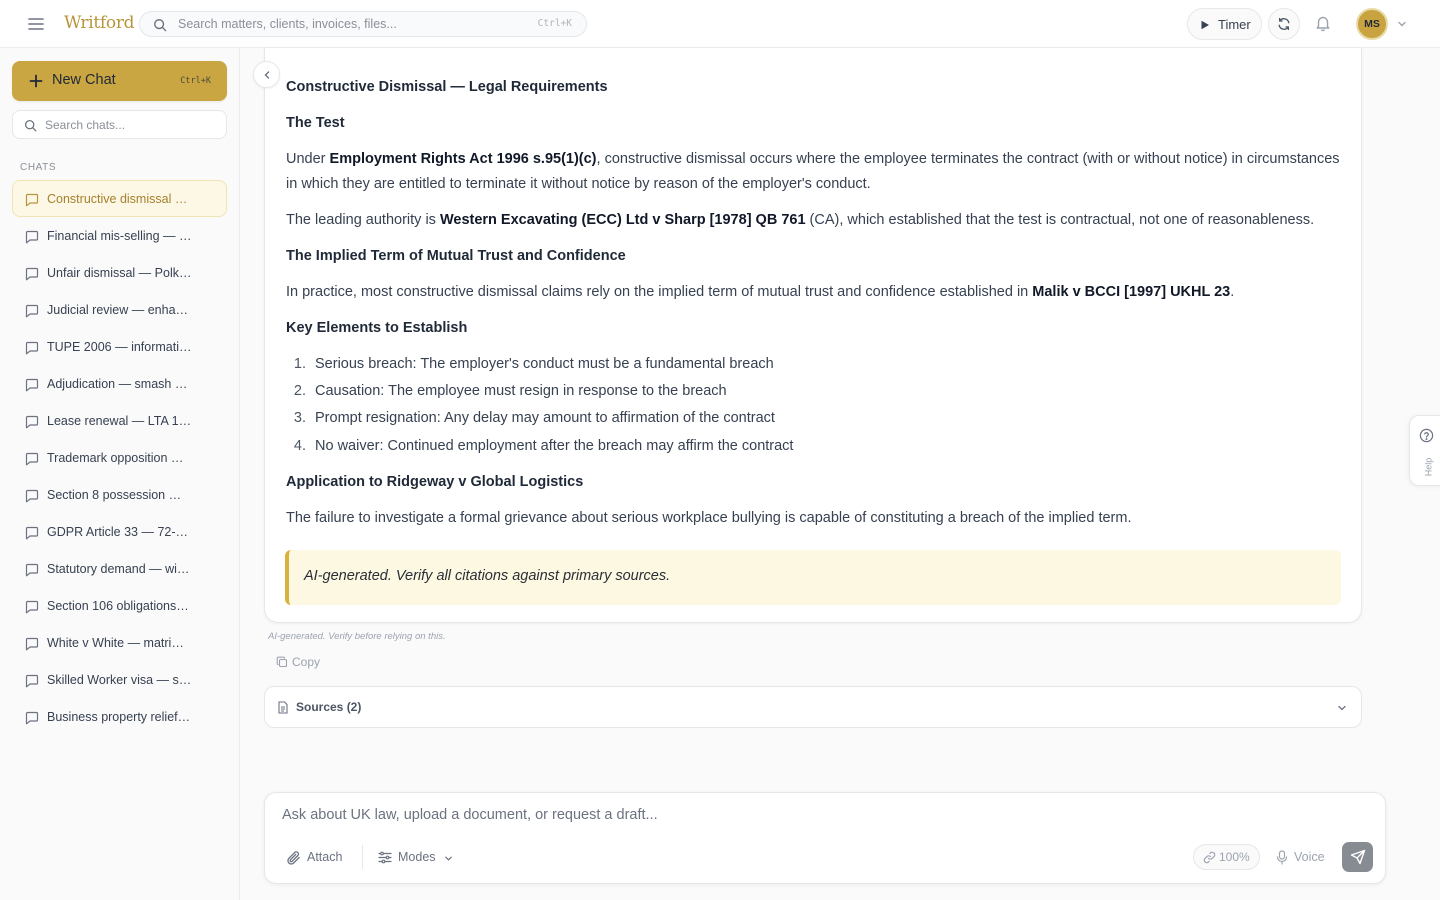  I want to click on modes-dropdown: Modes, so click(418, 858).